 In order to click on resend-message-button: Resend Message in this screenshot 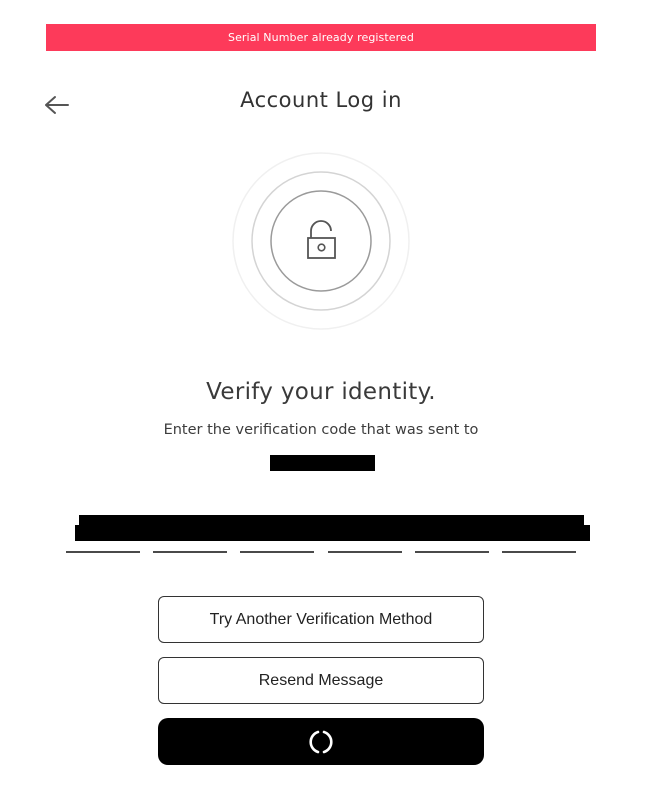, I will do `click(321, 680)`.